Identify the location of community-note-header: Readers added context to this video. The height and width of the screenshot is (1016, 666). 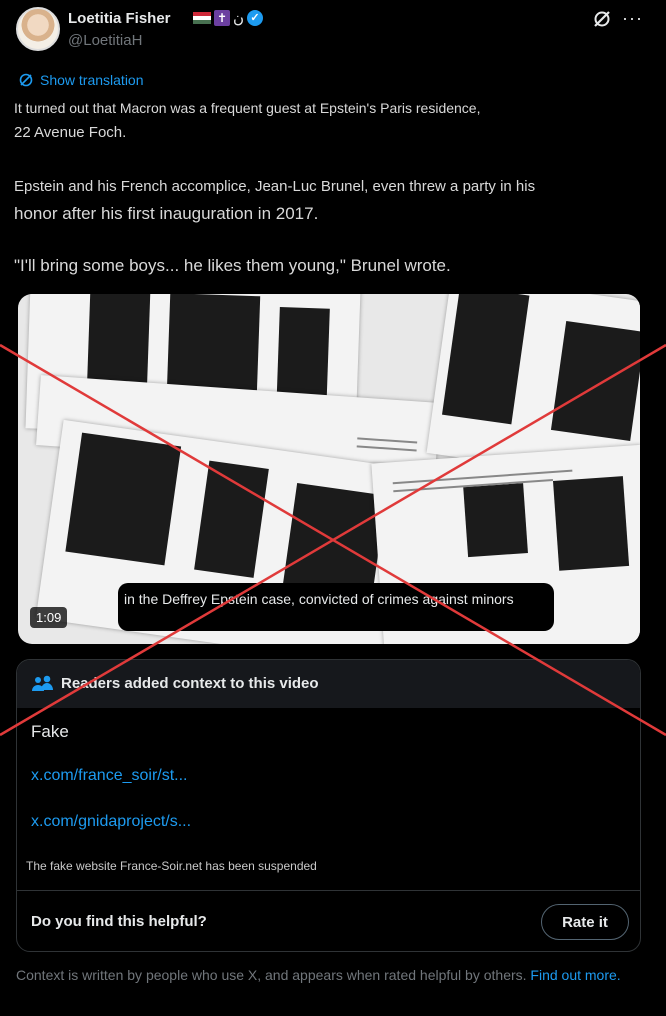
(328, 684).